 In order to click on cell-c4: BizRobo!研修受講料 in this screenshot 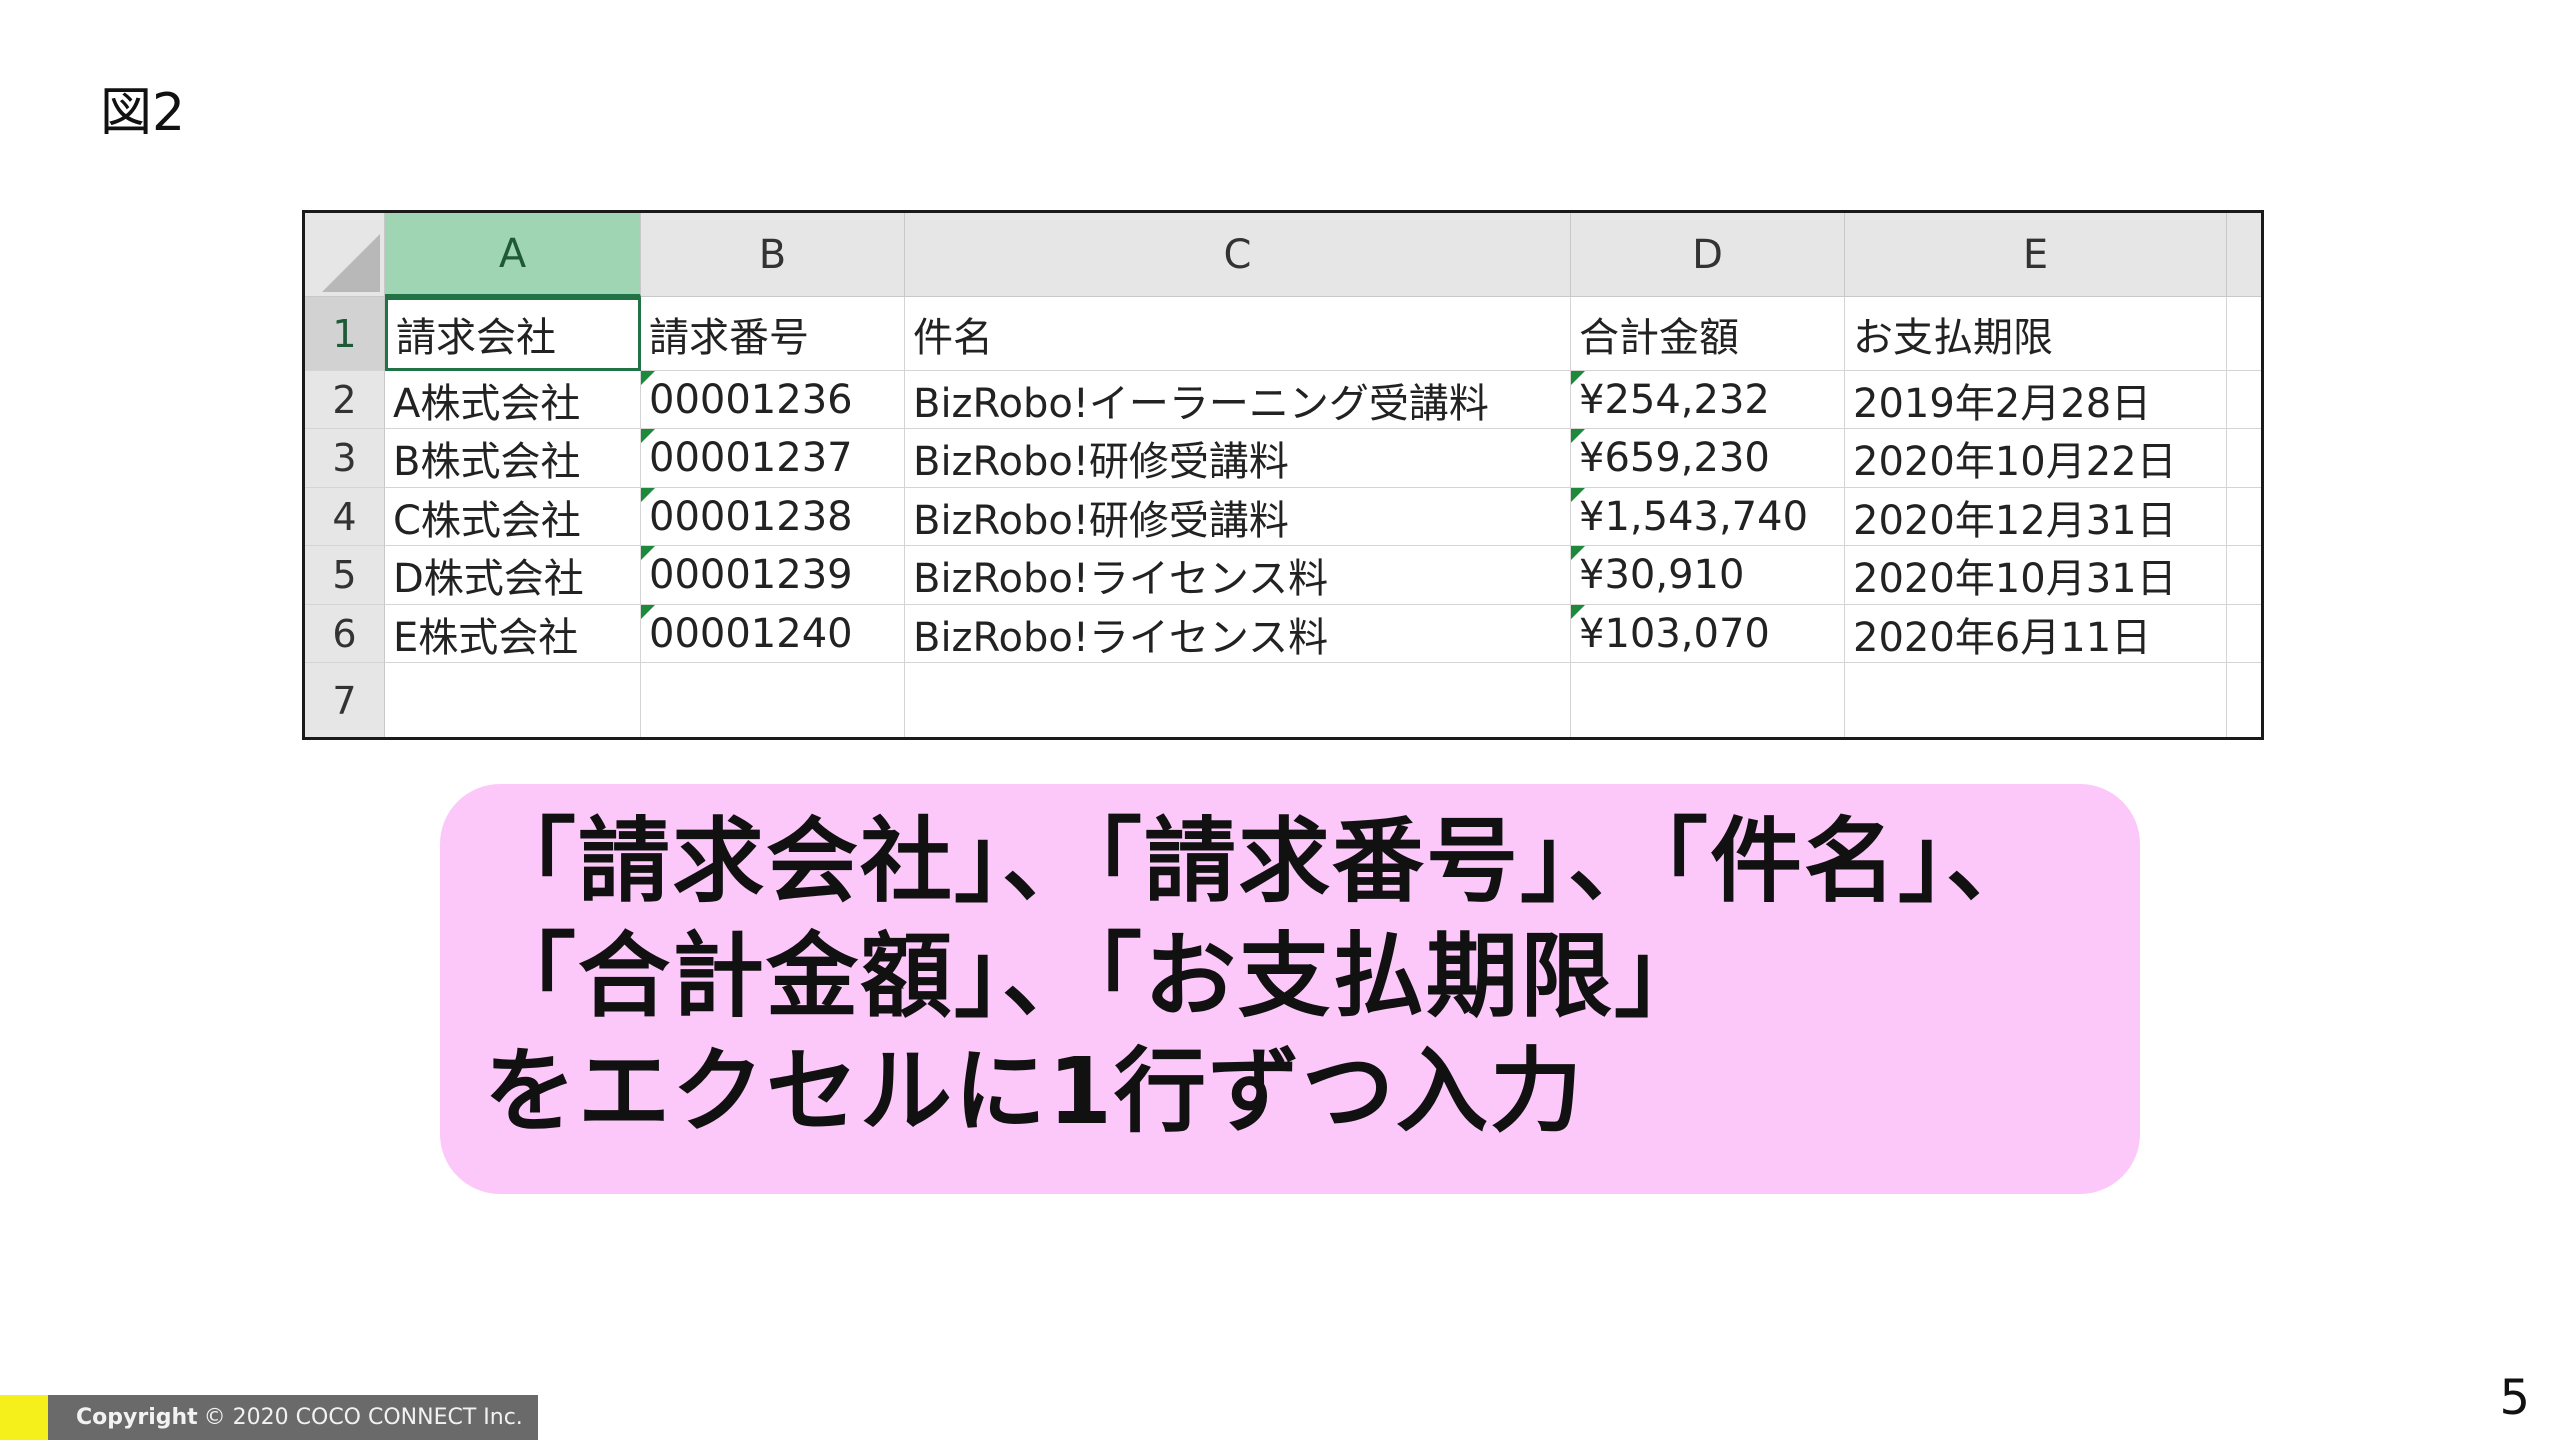, I will do `click(1238, 517)`.